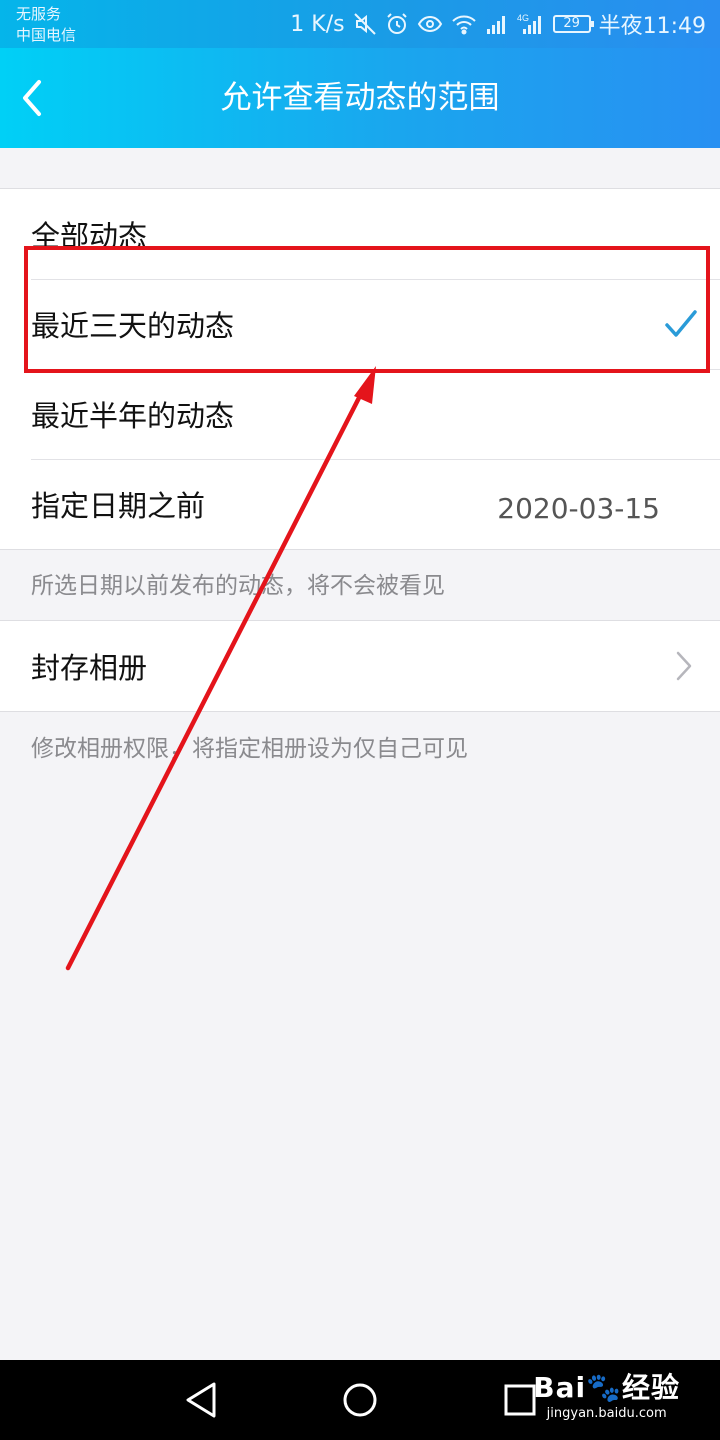 Image resolution: width=720 pixels, height=1440 pixels. I want to click on nav-home-icon, so click(360, 1400).